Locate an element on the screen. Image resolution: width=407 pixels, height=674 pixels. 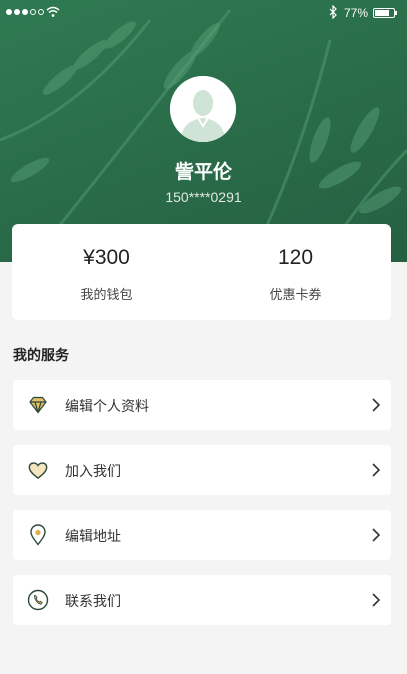
stats-card: ¥300 我的钱包 120 优惠卡券 is located at coordinates (201, 272).